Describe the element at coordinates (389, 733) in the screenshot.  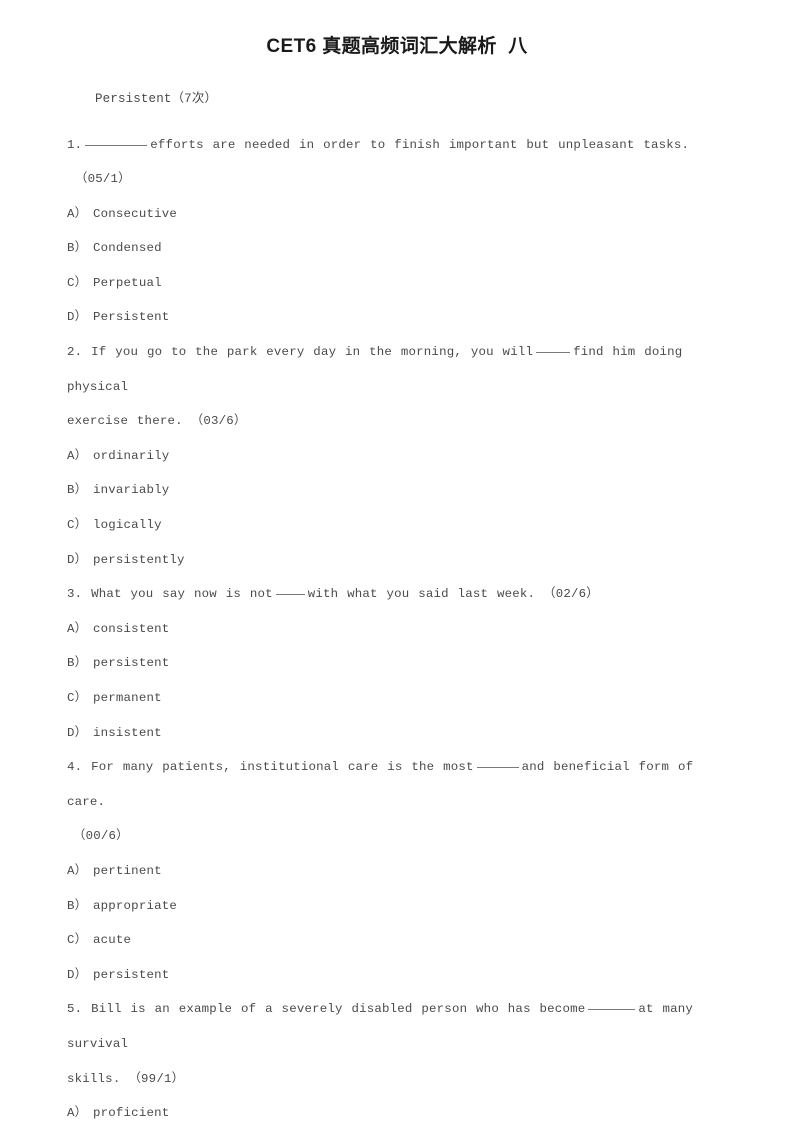
I see `answer-option: D） insistent` at that location.